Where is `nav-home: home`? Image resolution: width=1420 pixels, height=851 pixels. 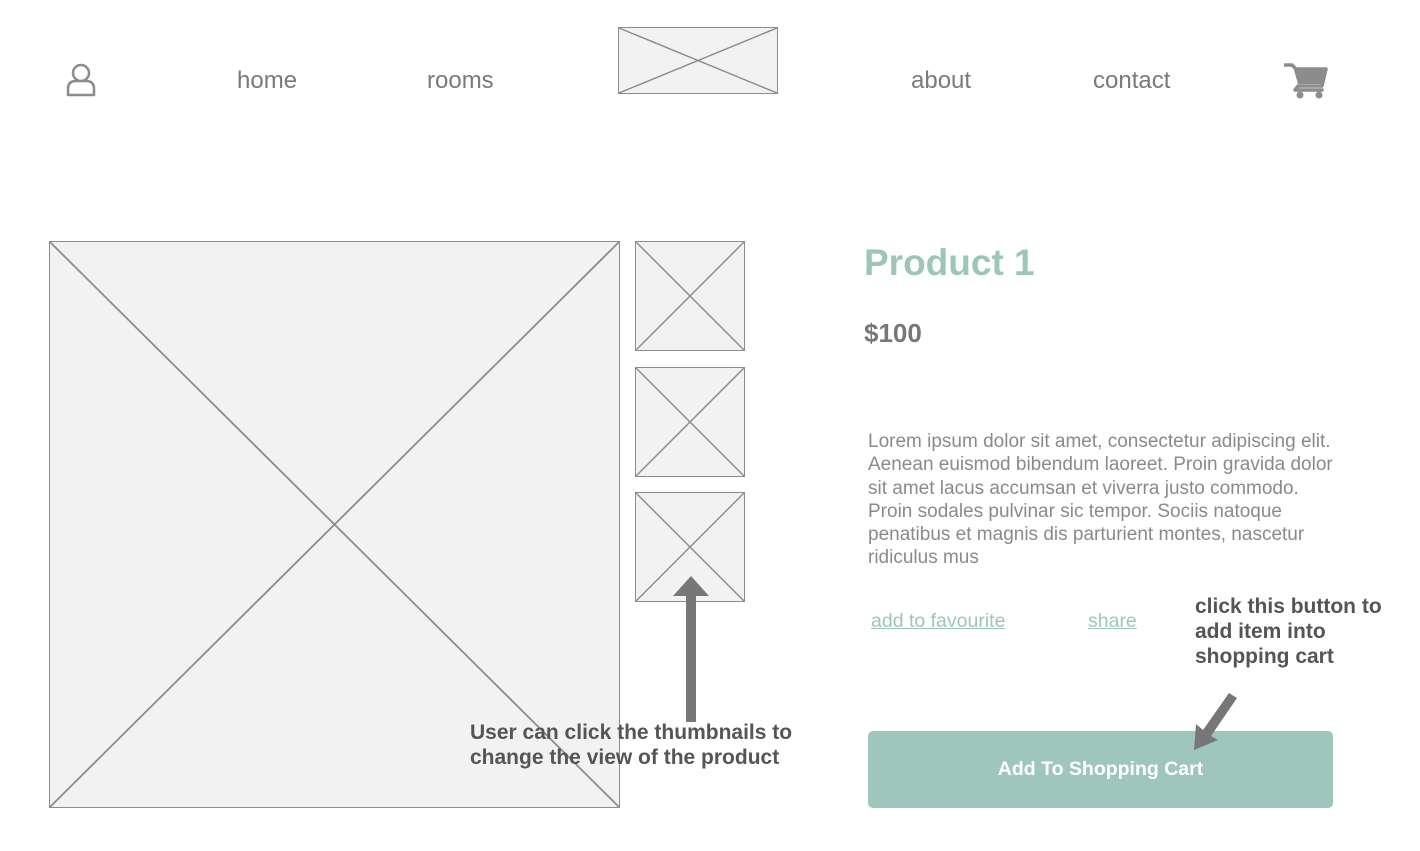 nav-home: home is located at coordinates (267, 81).